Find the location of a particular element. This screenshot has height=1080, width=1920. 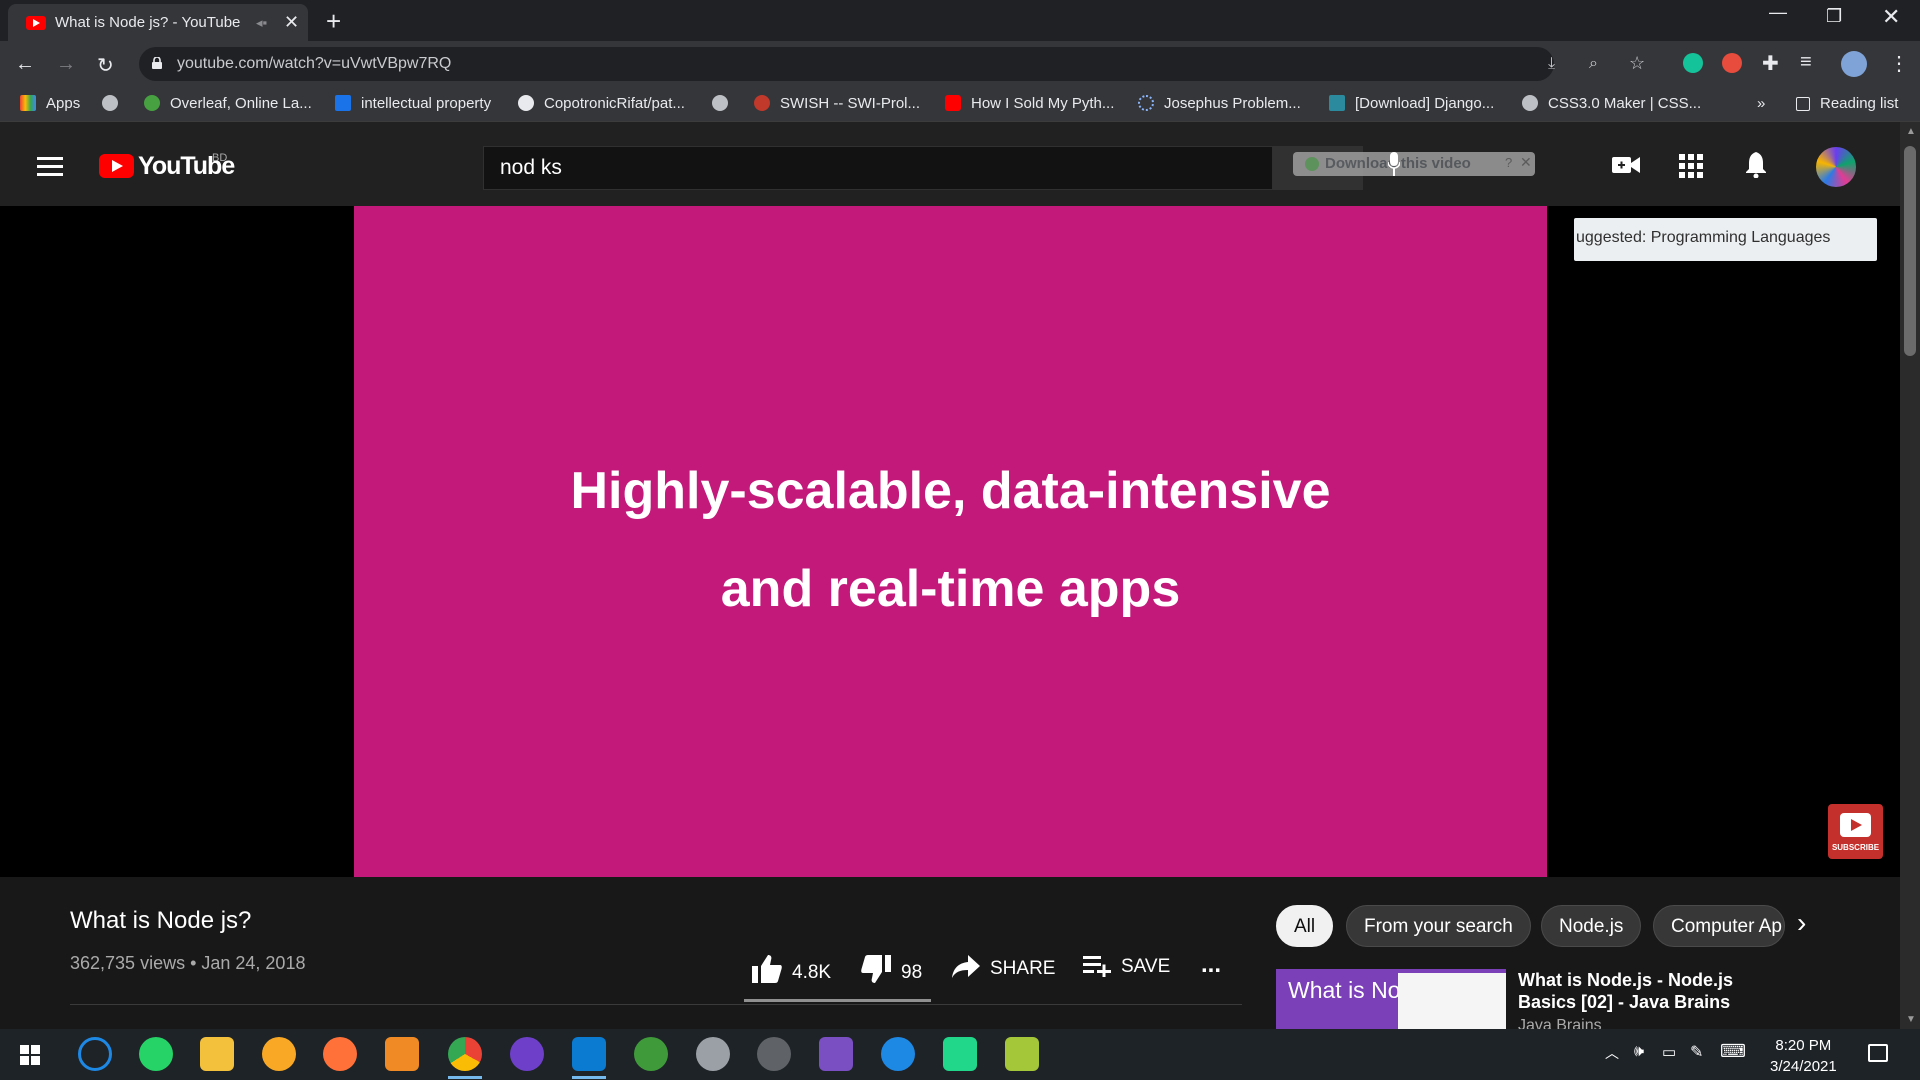

bookmark-star-icon: ☆ is located at coordinates (1637, 63).